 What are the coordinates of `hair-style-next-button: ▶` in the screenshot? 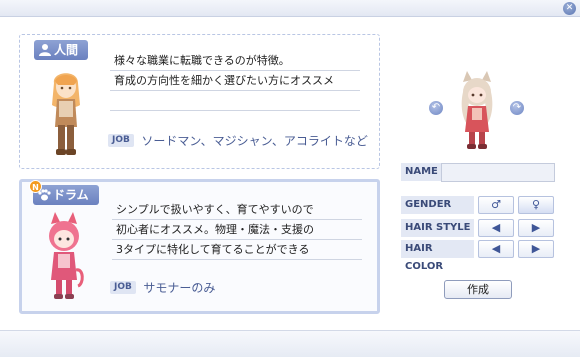 It's located at (536, 228).